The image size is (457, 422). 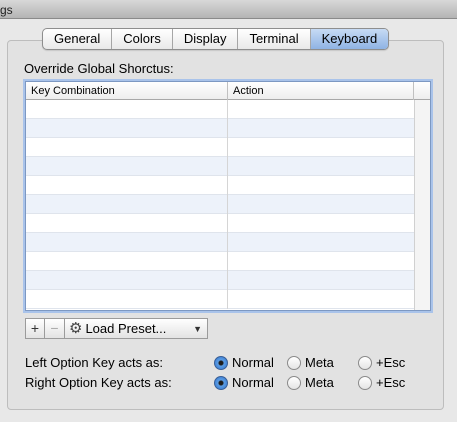 I want to click on right-option-normal-radio: Normal, so click(x=244, y=382).